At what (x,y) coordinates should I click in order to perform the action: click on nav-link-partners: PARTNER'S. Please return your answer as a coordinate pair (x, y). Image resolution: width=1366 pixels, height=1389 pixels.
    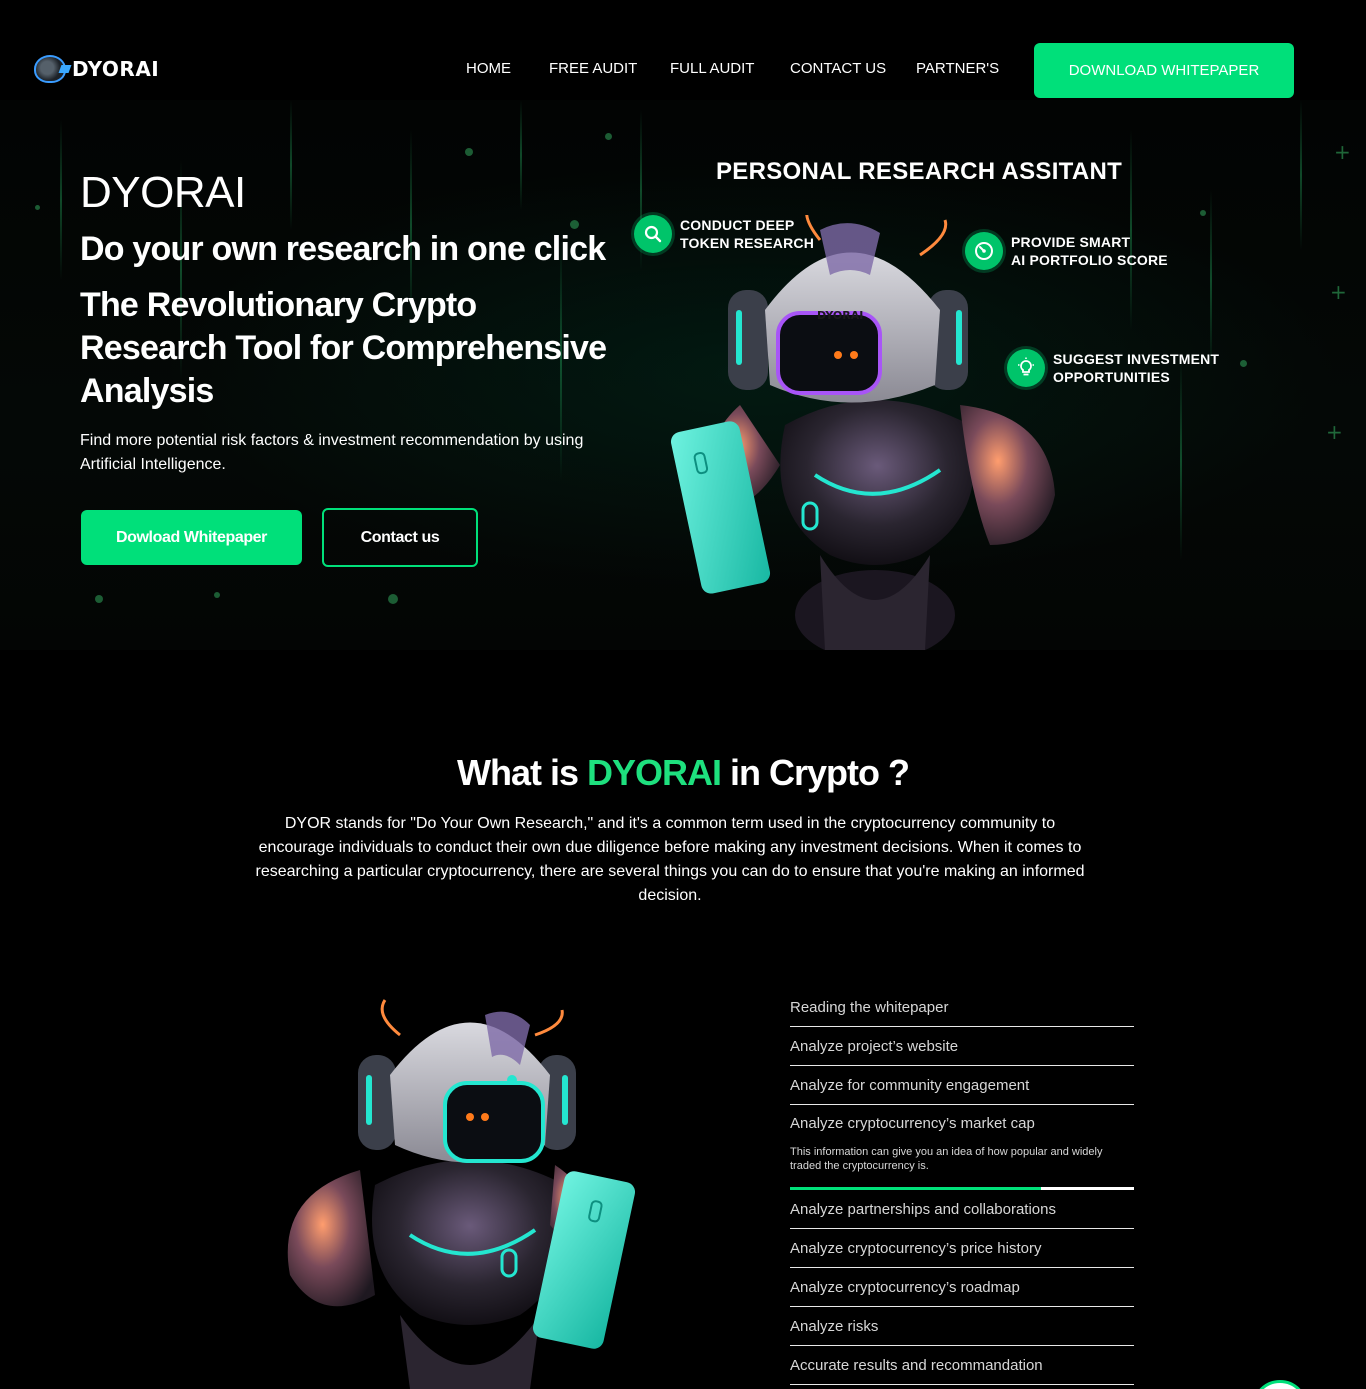
    Looking at the image, I should click on (957, 68).